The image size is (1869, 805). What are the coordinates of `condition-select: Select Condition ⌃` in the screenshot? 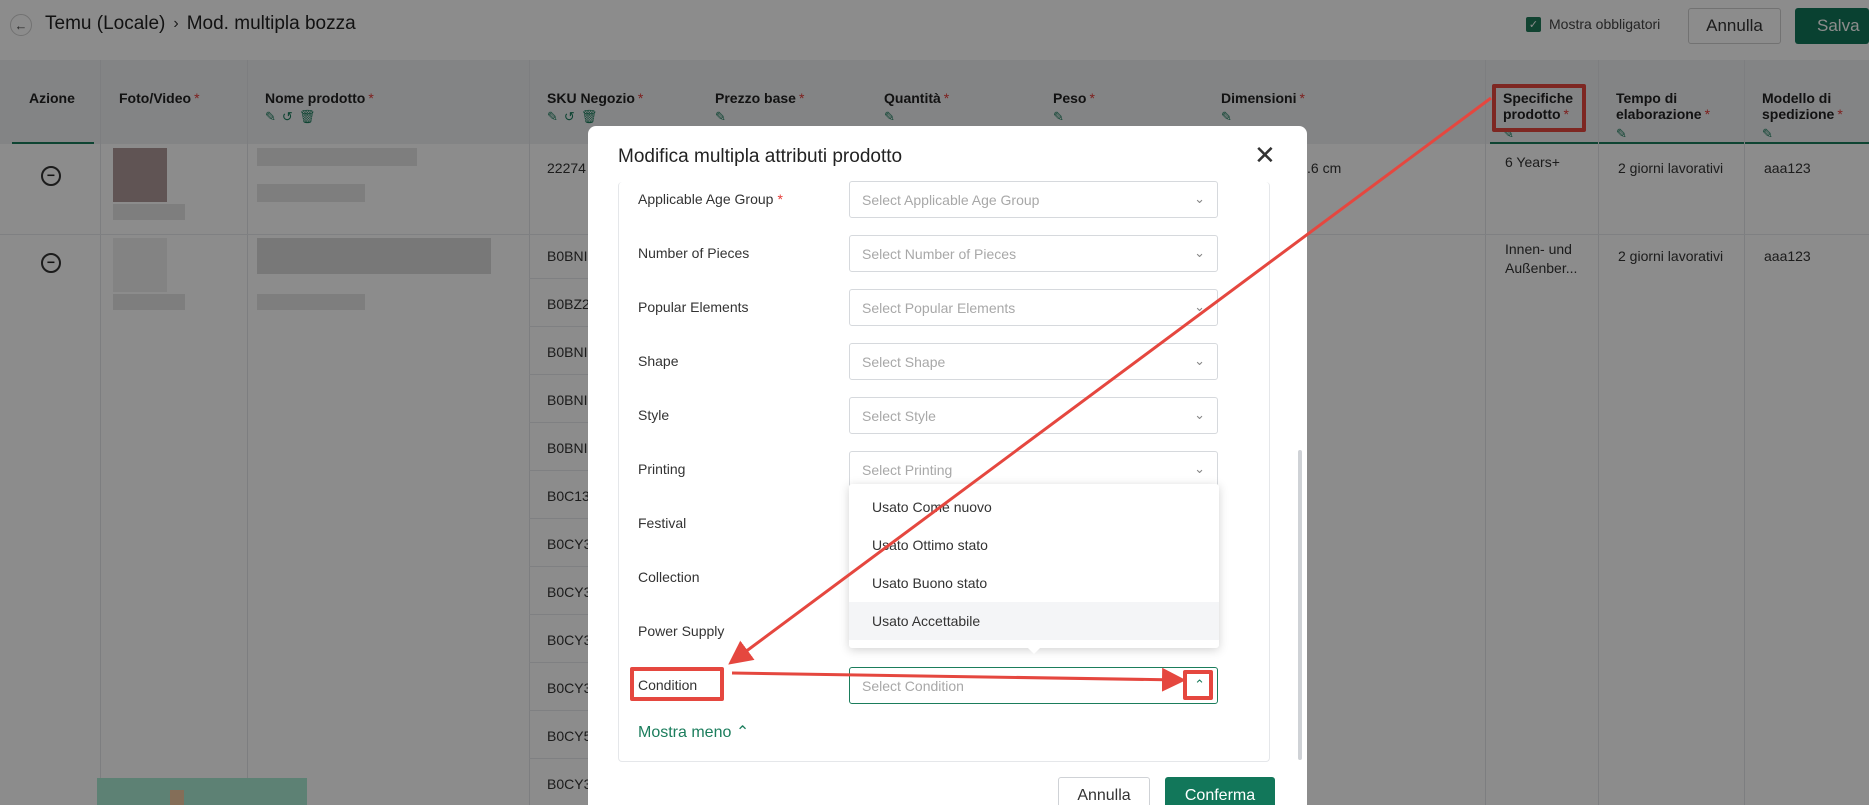 It's located at (1033, 685).